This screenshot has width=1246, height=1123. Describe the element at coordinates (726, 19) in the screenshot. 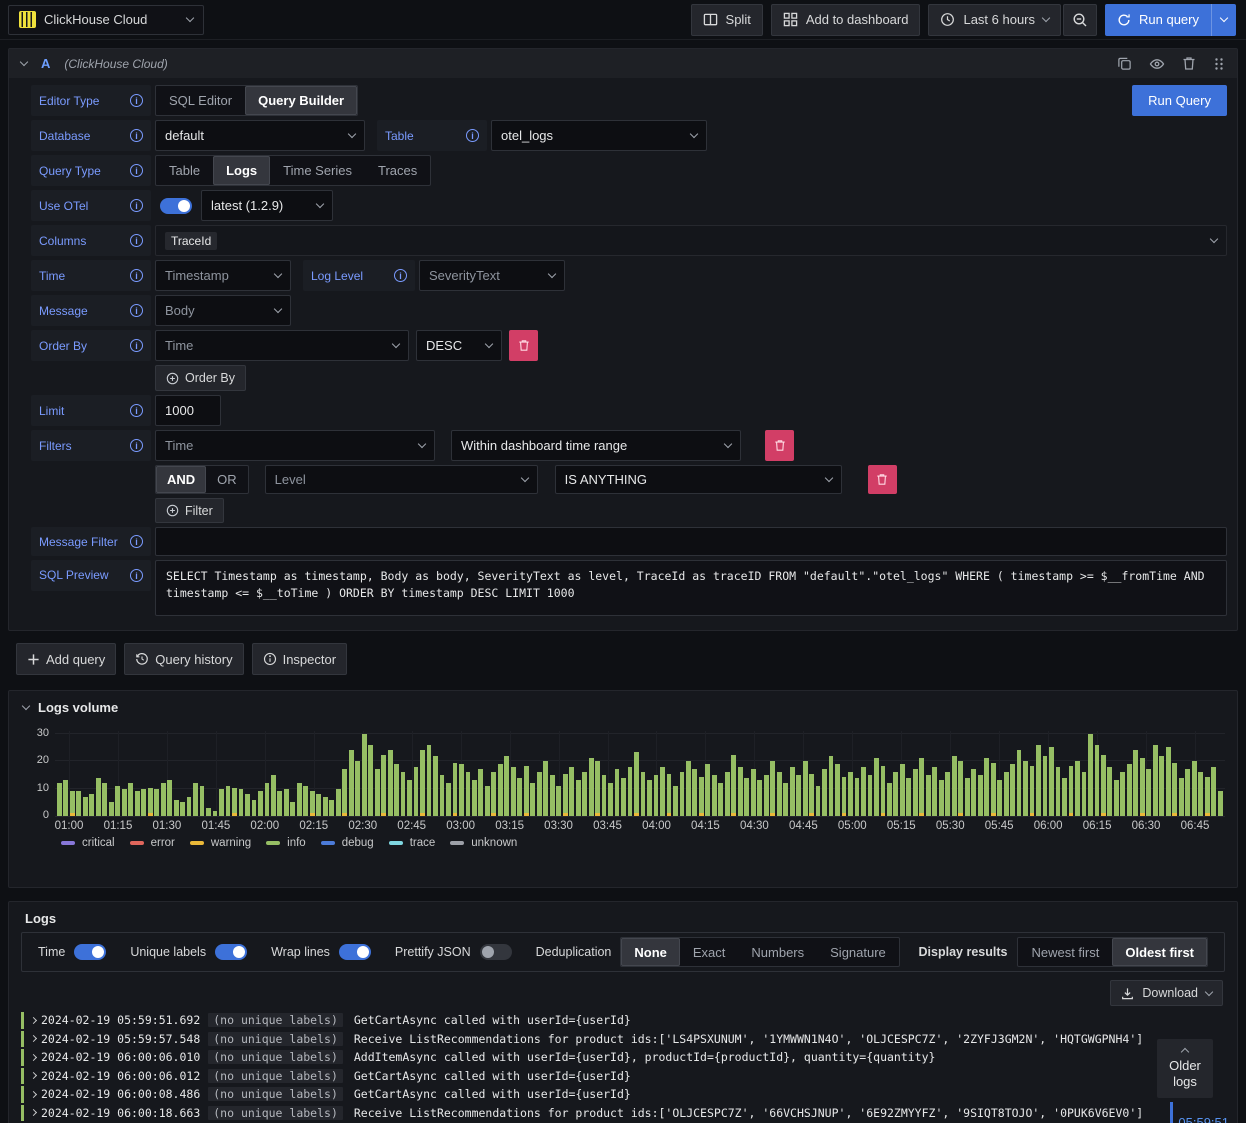

I see `split-button: Split` at that location.